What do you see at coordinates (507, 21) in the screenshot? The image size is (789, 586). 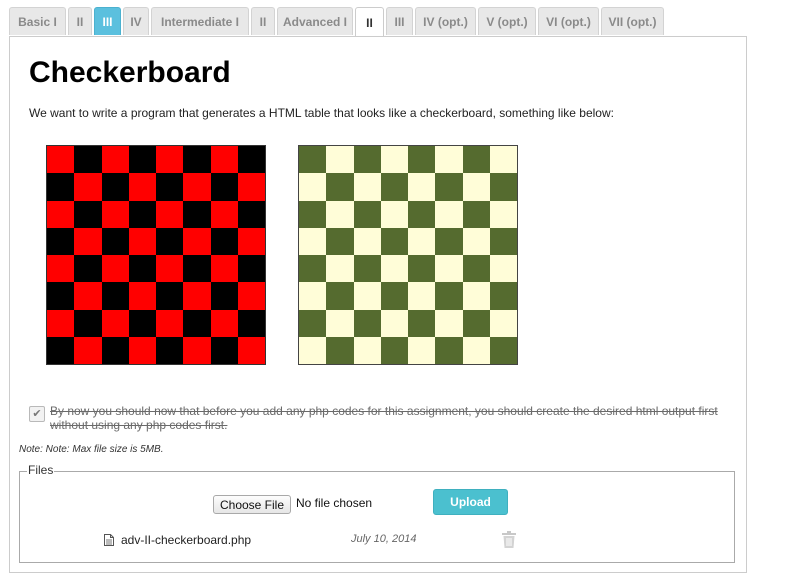 I see `tab-10: V (opt.)` at bounding box center [507, 21].